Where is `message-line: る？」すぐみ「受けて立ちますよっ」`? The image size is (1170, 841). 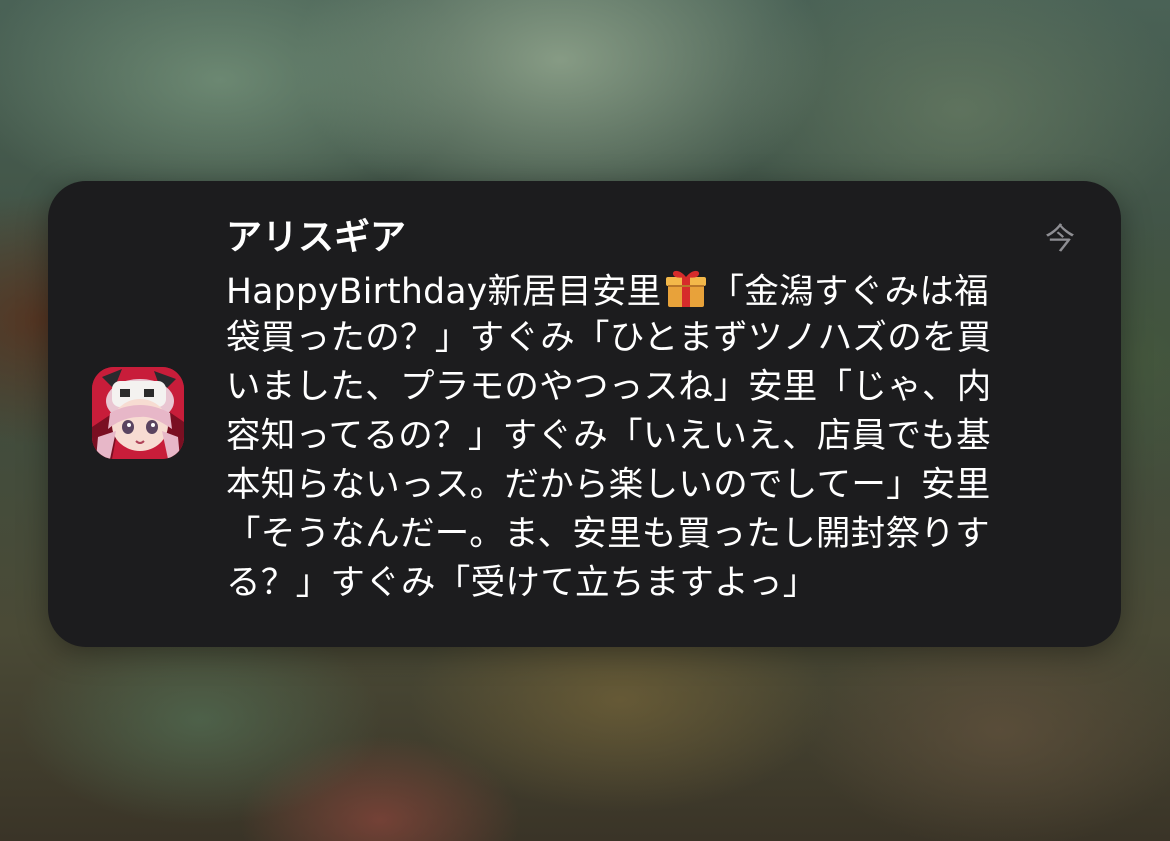 message-line: る？」すぐみ「受けて立ちますよっ」 is located at coordinates (522, 583).